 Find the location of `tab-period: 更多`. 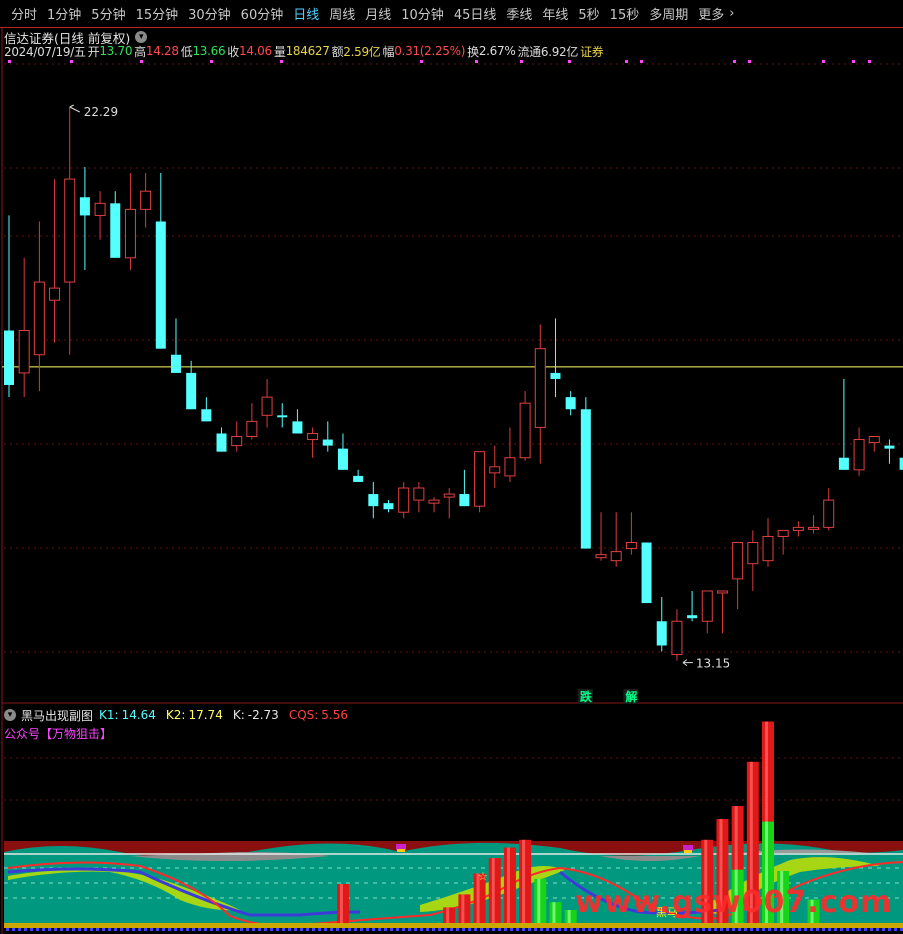

tab-period: 更多 is located at coordinates (711, 13).